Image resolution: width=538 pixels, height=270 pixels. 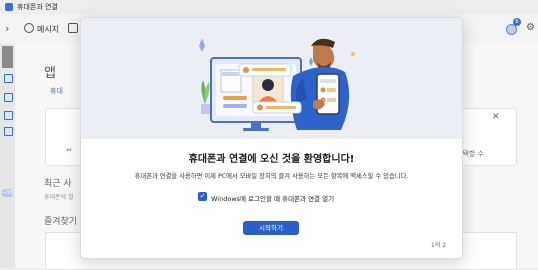 I want to click on notification-badge: 6, so click(x=517, y=22).